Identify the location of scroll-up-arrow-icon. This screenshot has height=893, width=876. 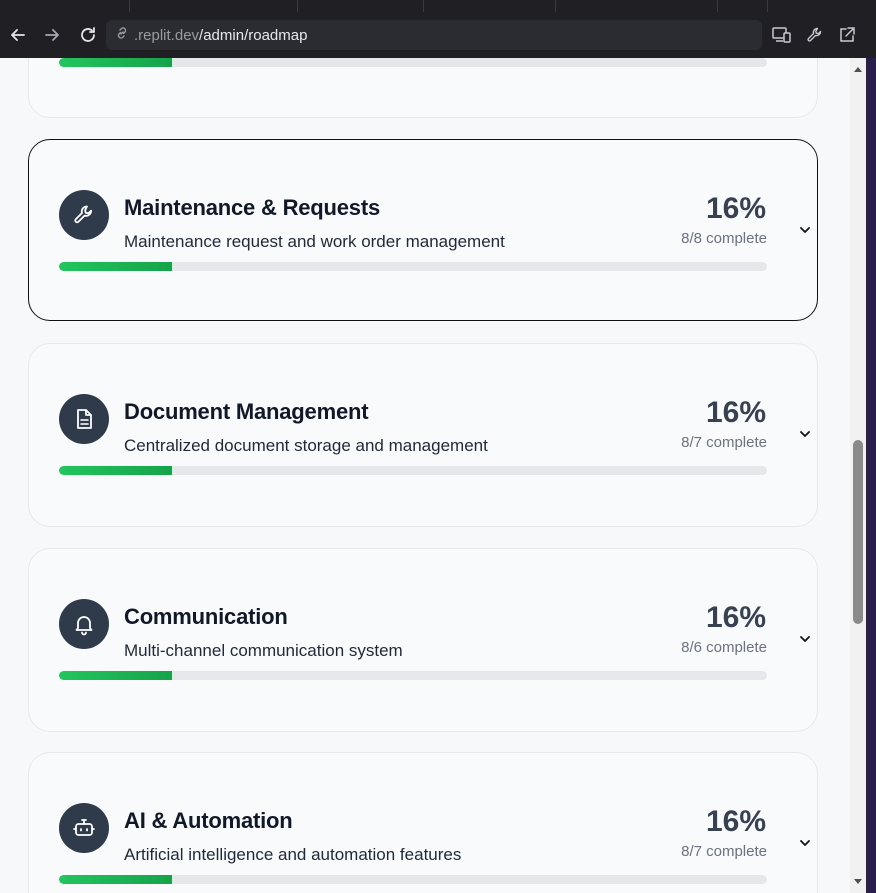
(858, 69).